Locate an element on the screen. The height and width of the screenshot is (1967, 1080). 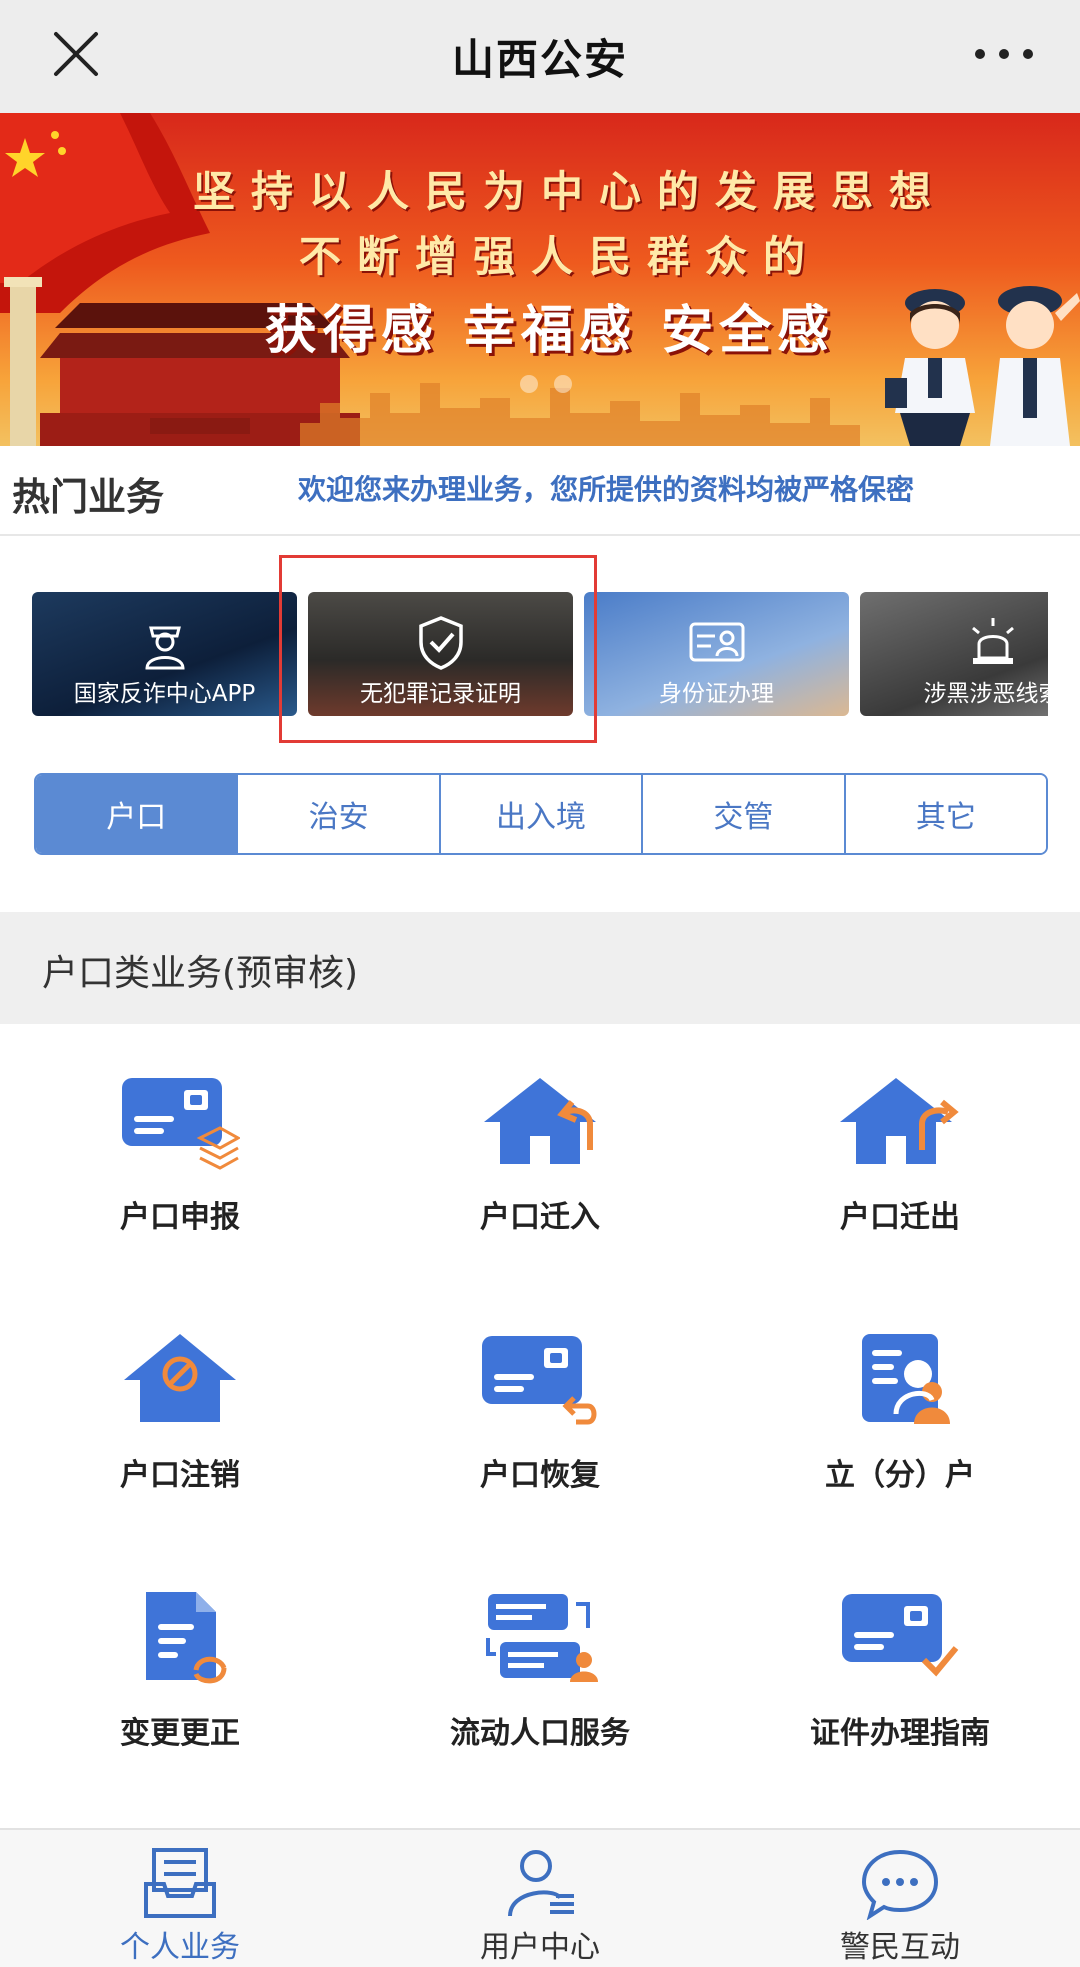
profile-card-icon is located at coordinates (906, 1379).